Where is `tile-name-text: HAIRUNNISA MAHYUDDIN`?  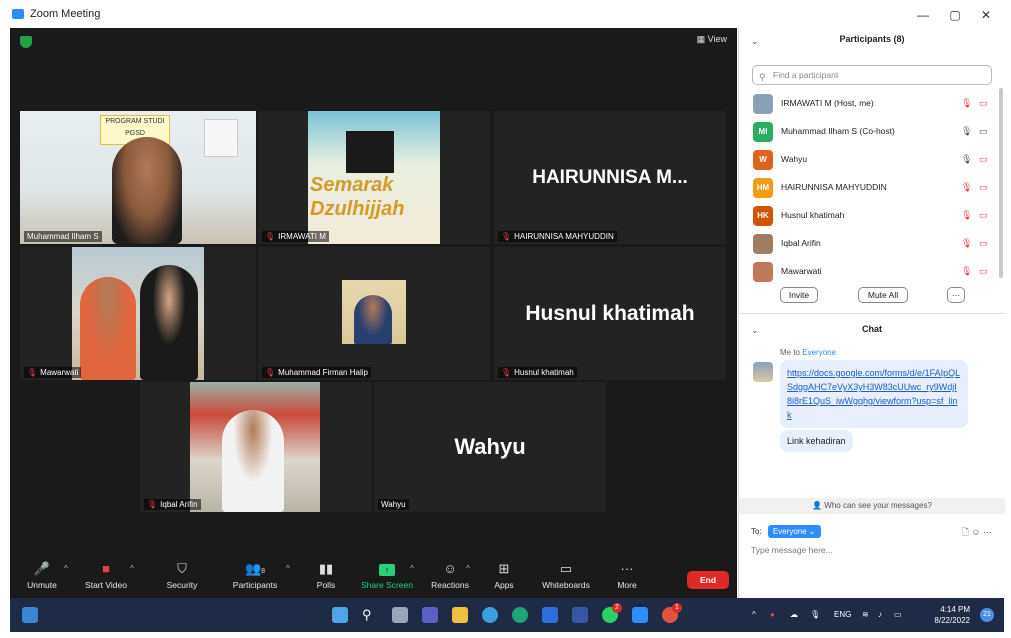
tile-name-text: HAIRUNNISA MAHYUDDIN is located at coordinates (564, 236).